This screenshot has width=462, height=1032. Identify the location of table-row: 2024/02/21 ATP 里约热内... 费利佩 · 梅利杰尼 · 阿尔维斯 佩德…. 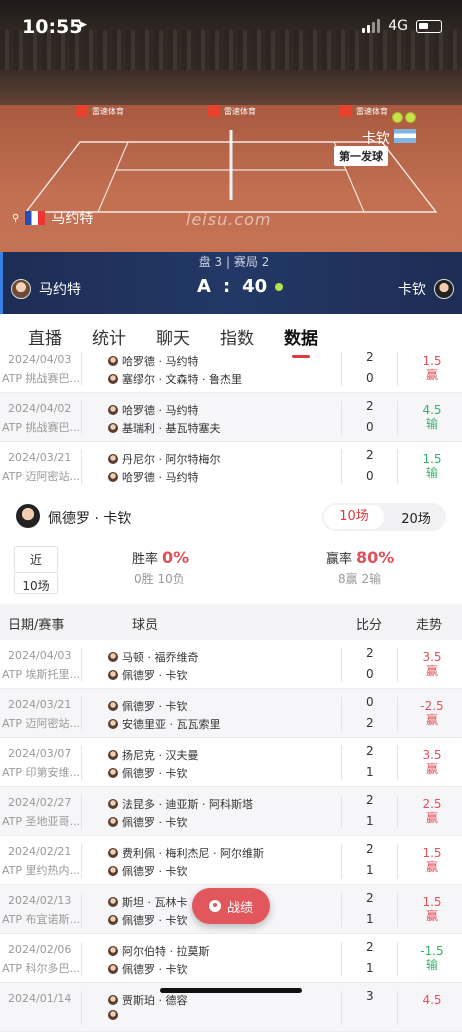
(231, 860).